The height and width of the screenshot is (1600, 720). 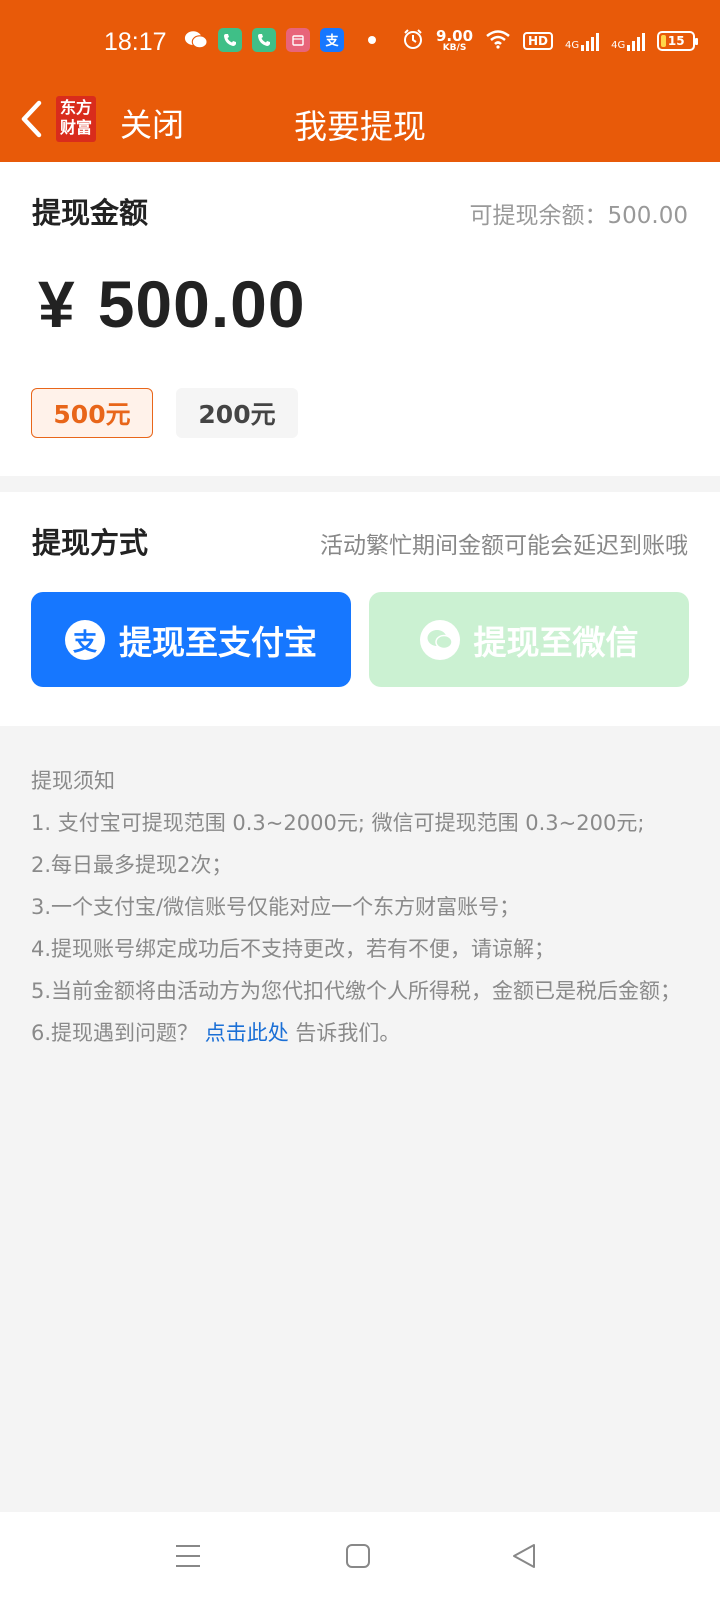 I want to click on notes-item: 6.提现遇到问题？ 点击此处 告诉我们。, so click(x=216, y=1033).